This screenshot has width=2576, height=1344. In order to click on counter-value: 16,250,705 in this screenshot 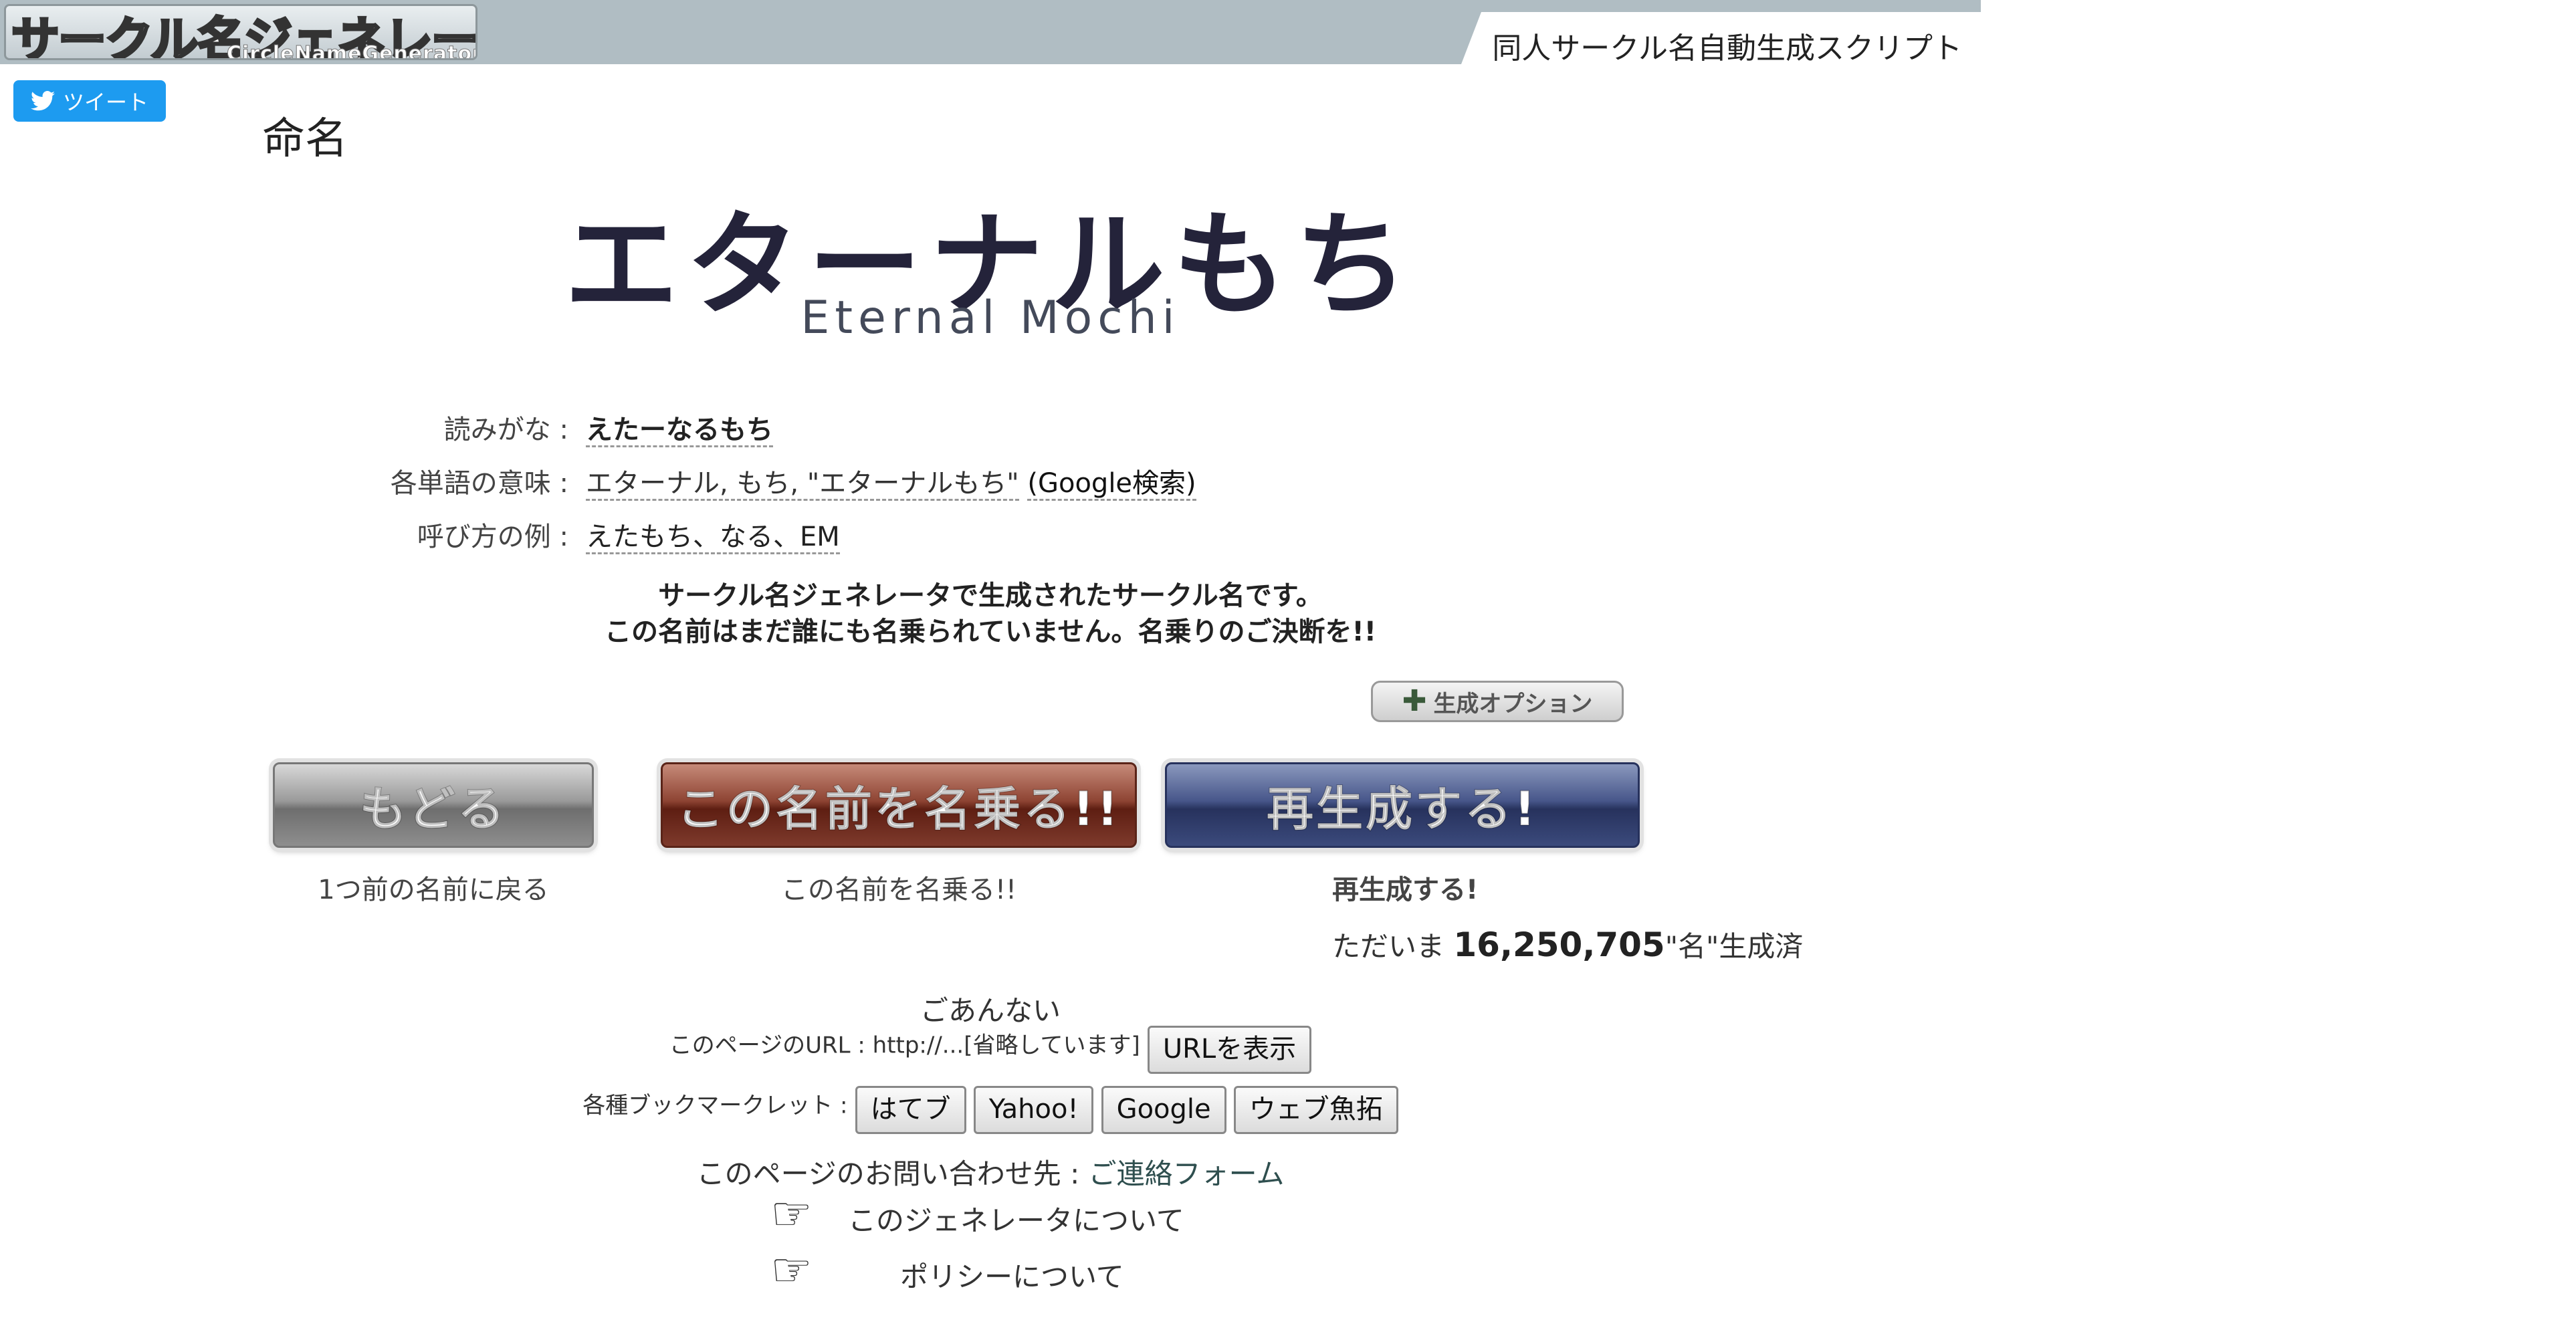, I will do `click(1559, 944)`.